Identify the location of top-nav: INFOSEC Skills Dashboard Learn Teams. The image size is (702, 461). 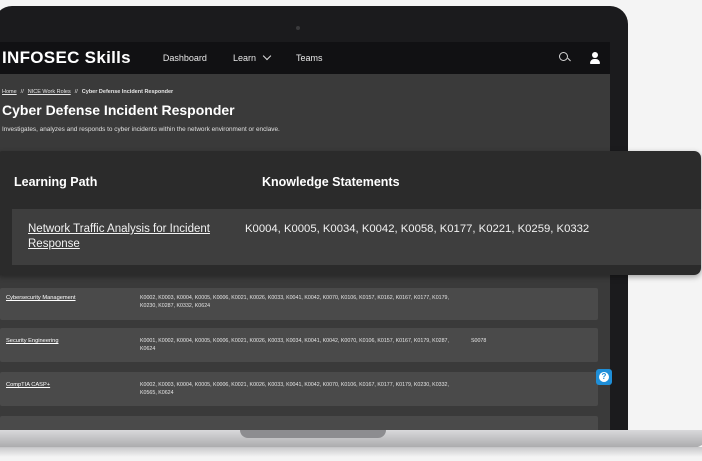
(305, 58).